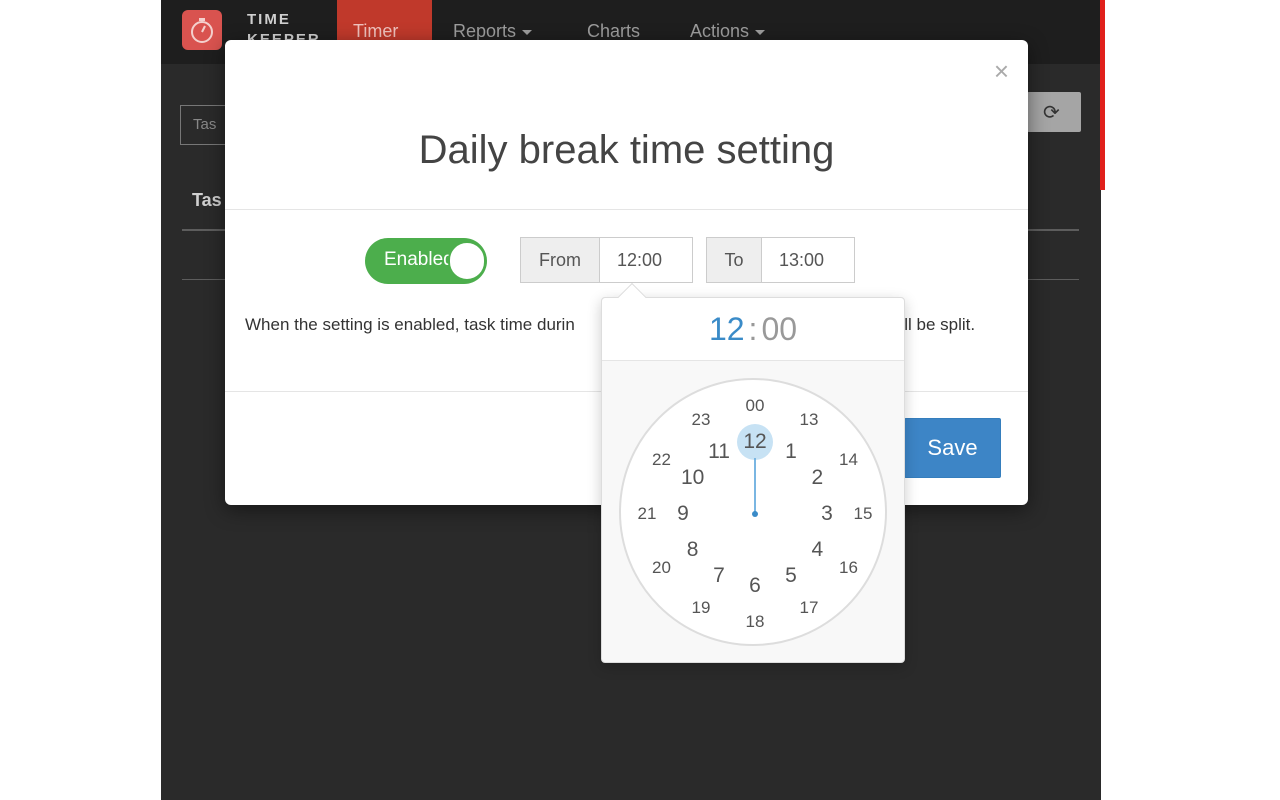  What do you see at coordinates (1001, 71) in the screenshot?
I see `close-icon: ×` at bounding box center [1001, 71].